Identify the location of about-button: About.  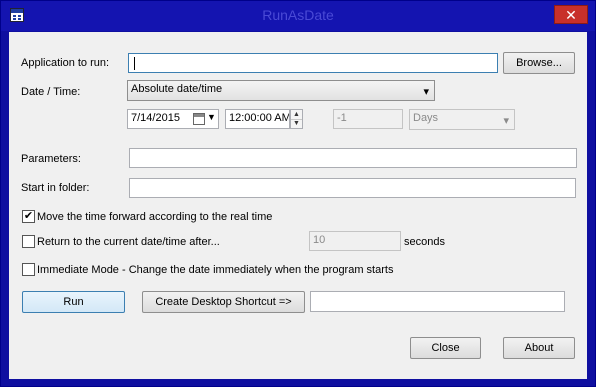
(539, 348).